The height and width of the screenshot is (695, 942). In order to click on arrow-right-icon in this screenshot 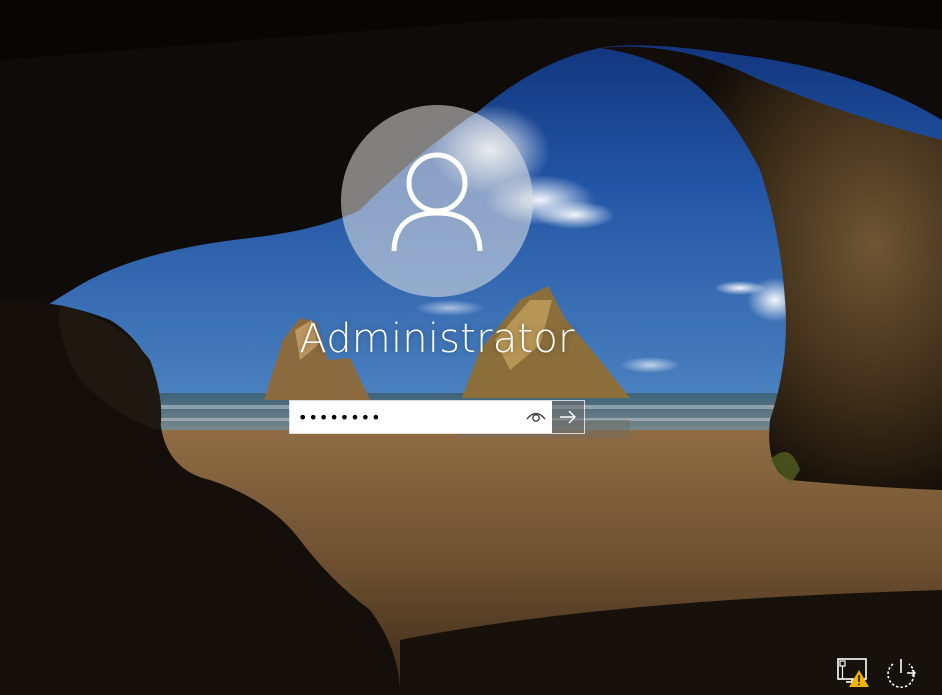, I will do `click(568, 417)`.